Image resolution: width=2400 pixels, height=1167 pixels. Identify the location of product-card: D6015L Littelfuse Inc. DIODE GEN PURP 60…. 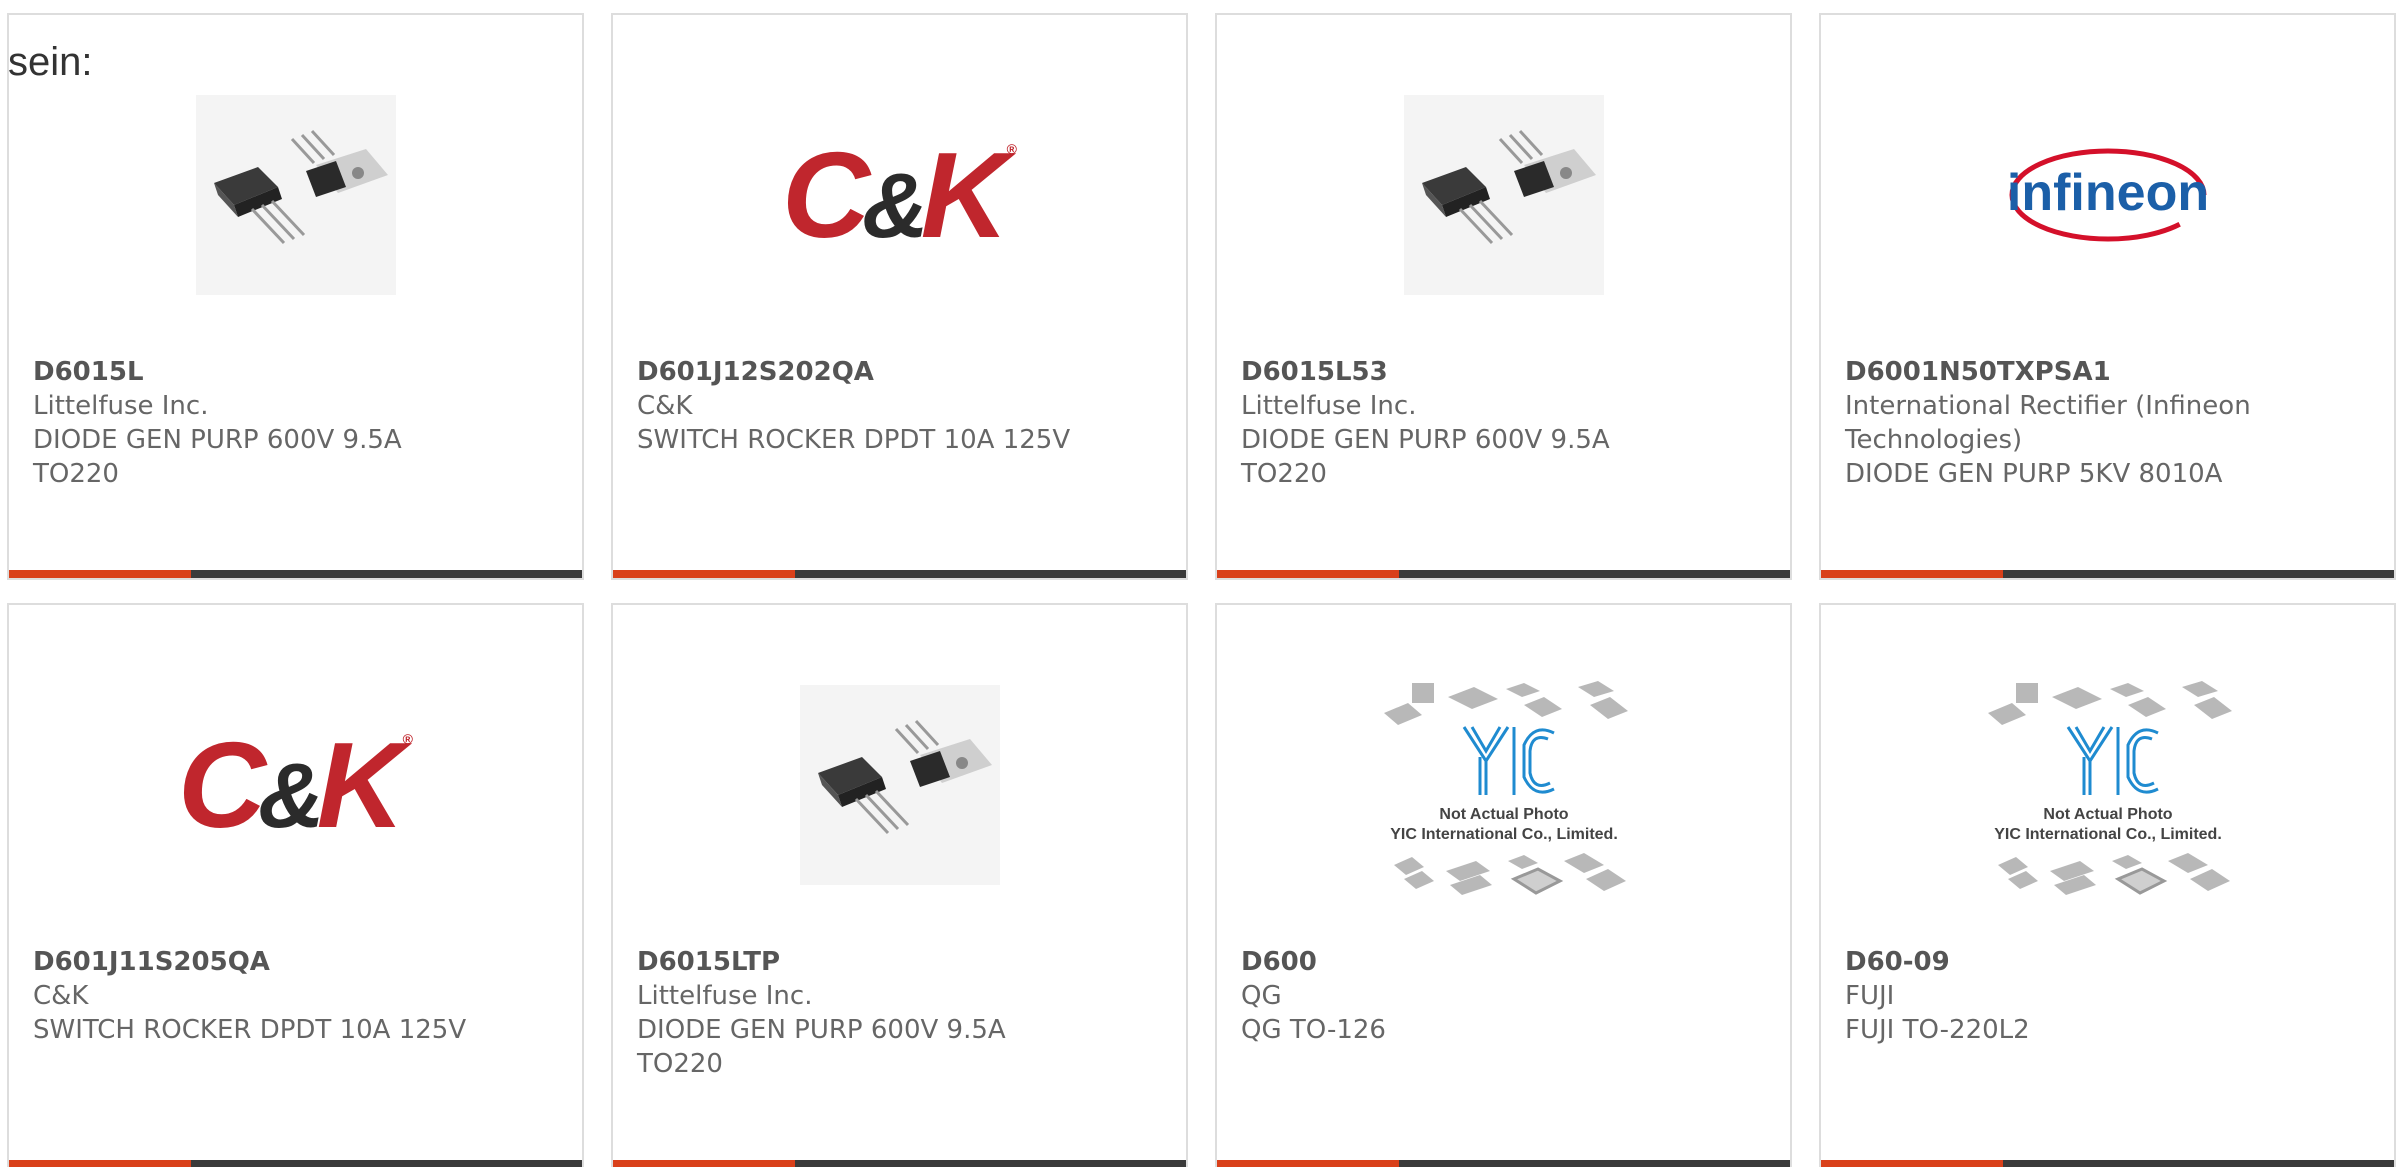
(295, 296).